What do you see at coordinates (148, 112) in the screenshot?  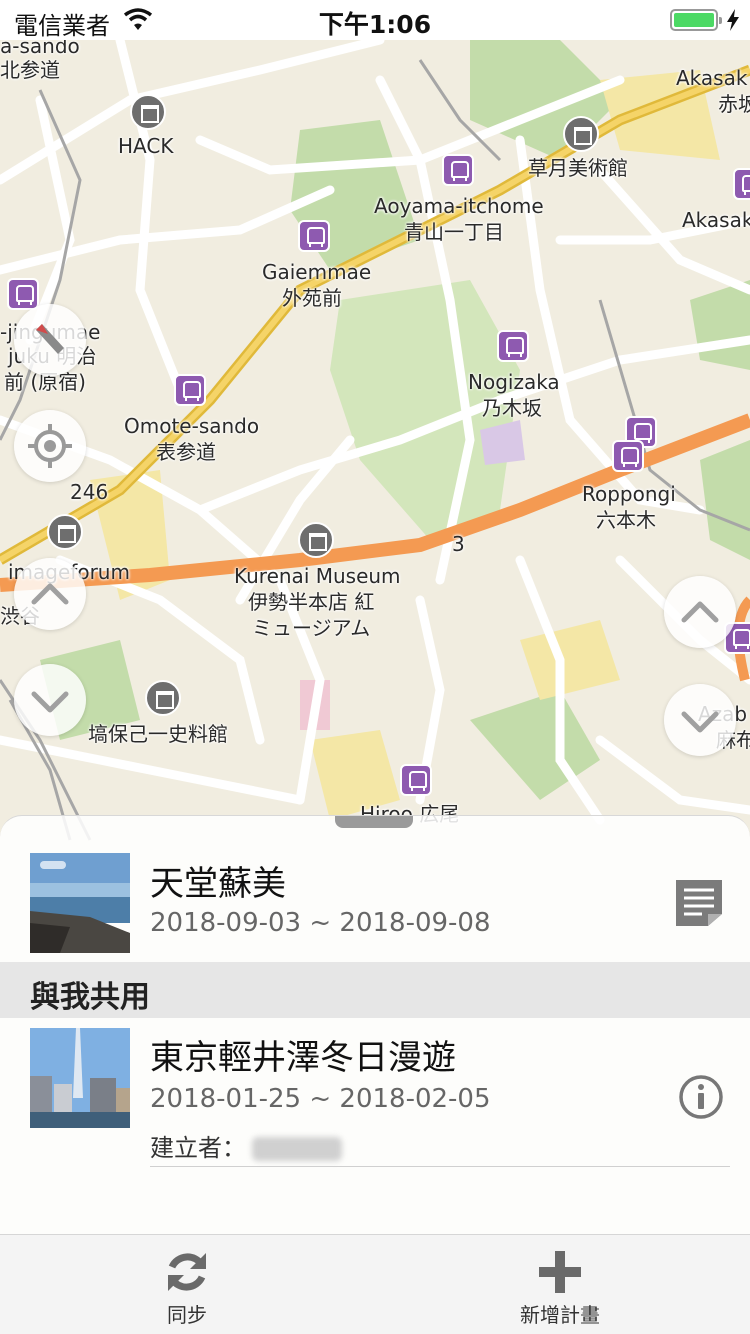 I see `cinema-icon-hack` at bounding box center [148, 112].